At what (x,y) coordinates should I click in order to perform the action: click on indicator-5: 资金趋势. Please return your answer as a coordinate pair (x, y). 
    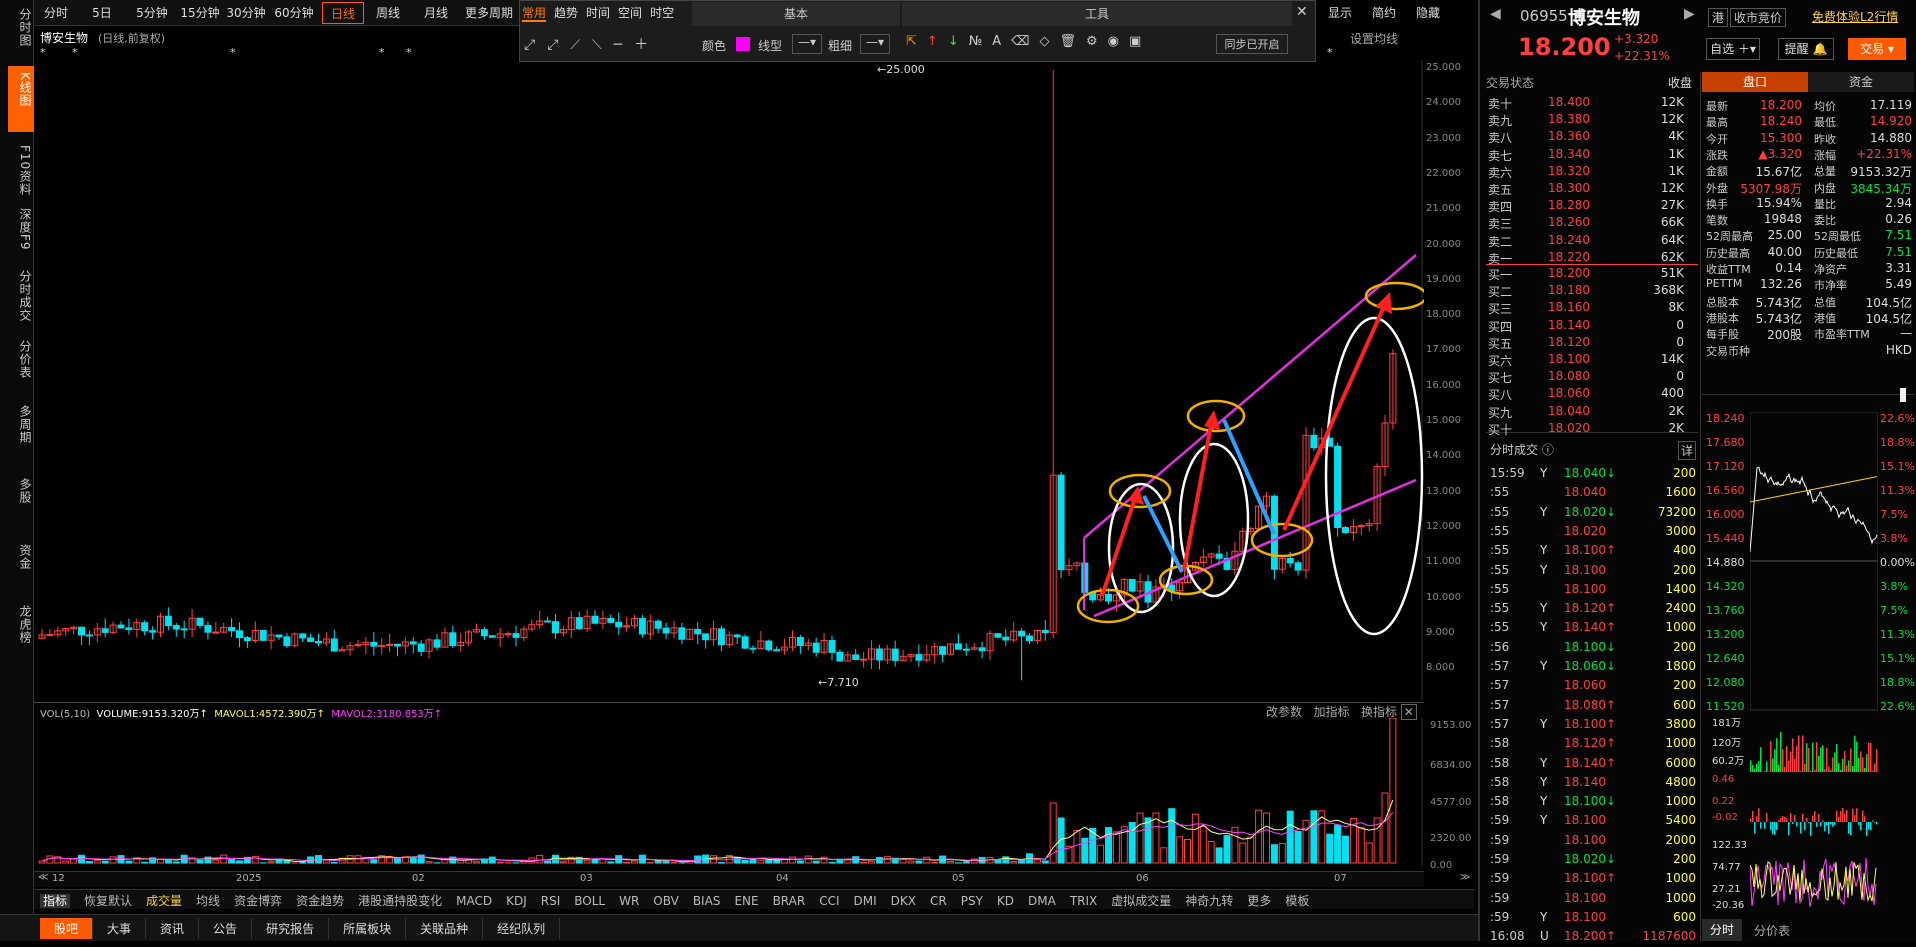
    Looking at the image, I should click on (320, 901).